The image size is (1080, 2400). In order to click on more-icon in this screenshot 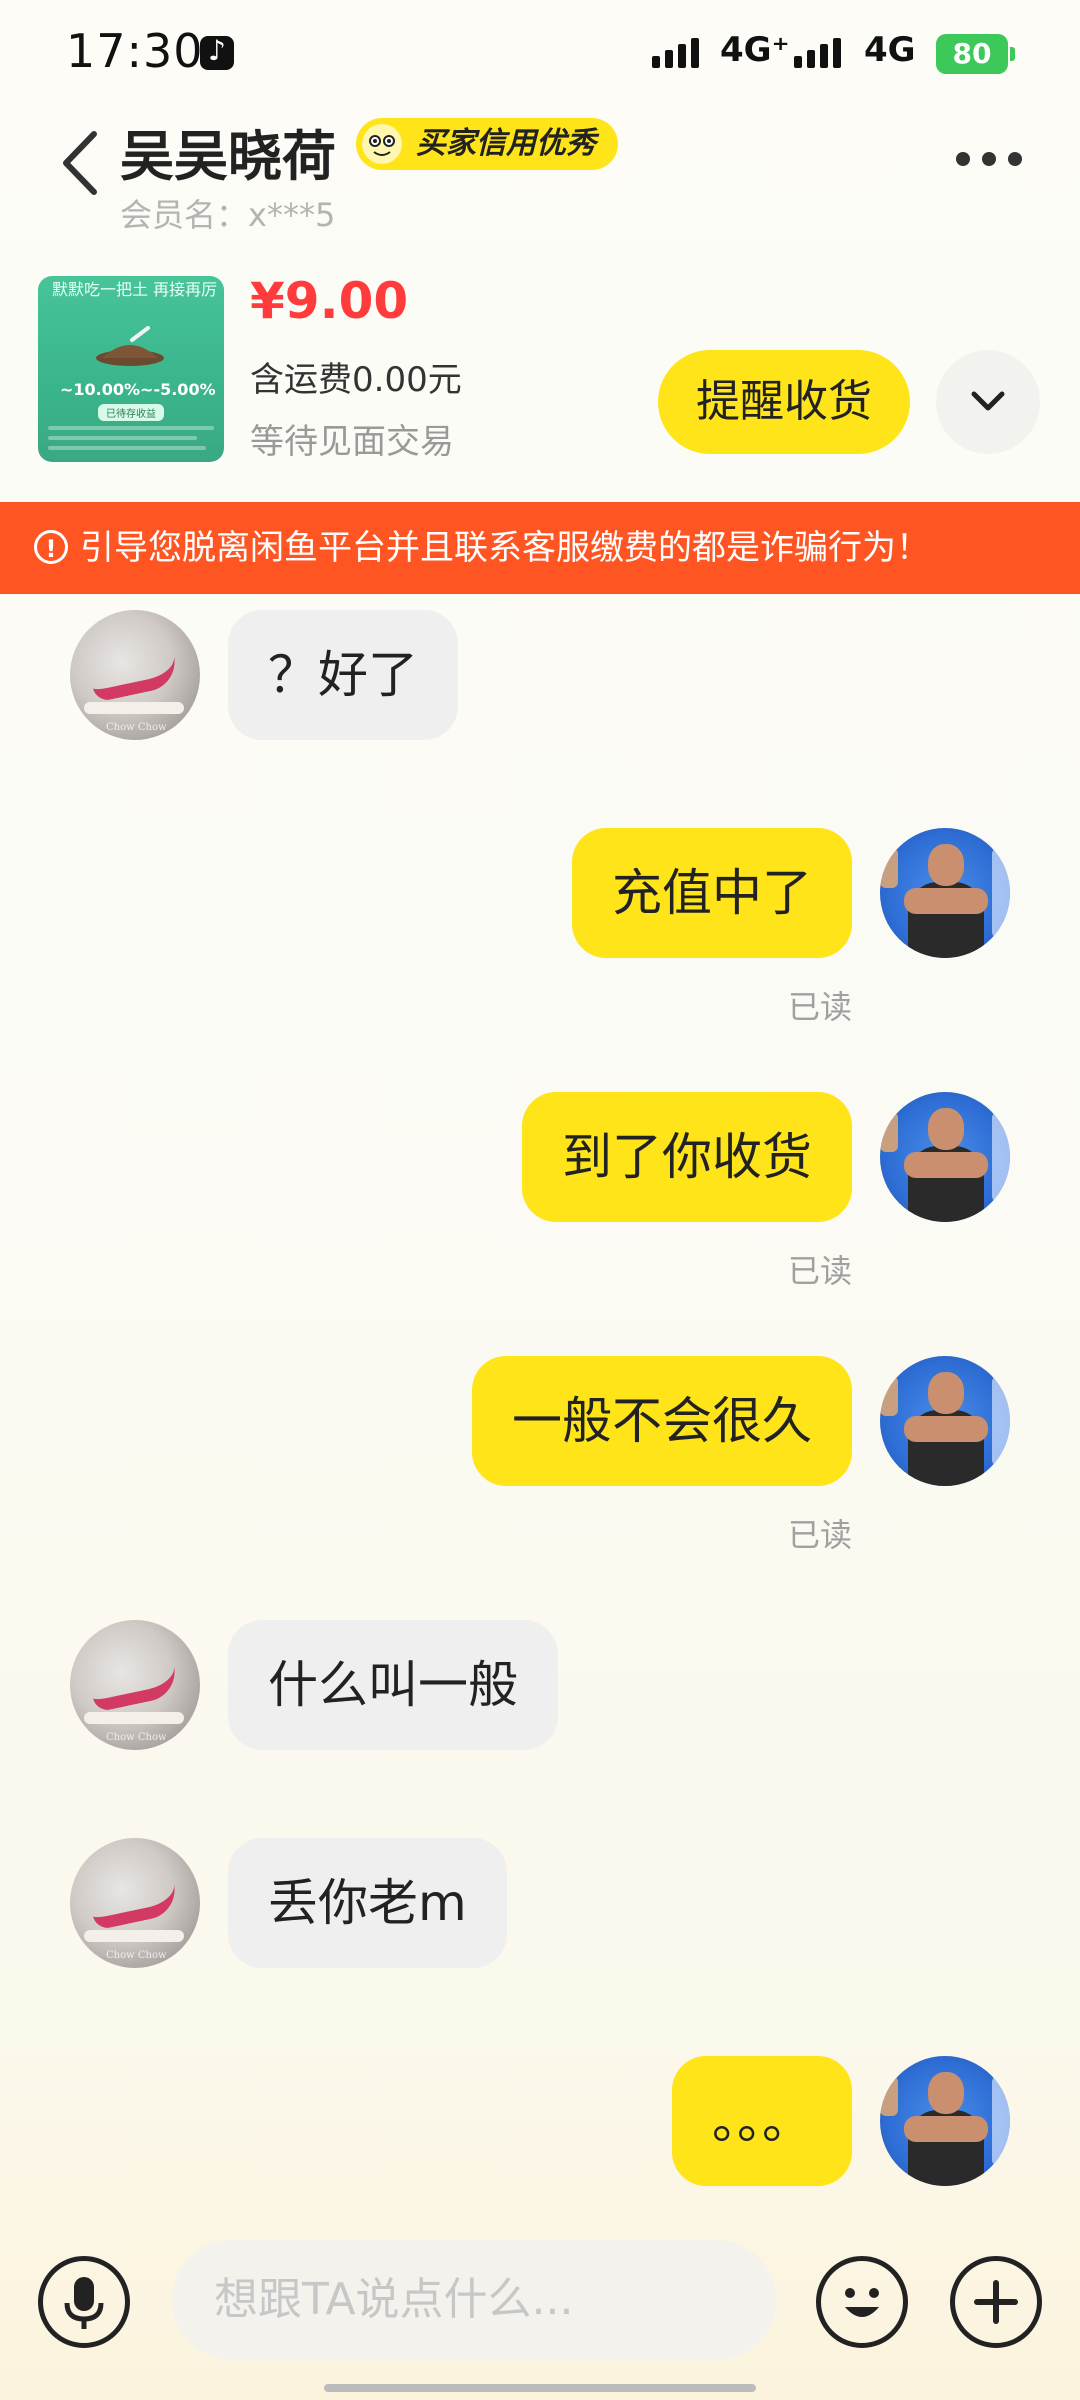, I will do `click(989, 159)`.